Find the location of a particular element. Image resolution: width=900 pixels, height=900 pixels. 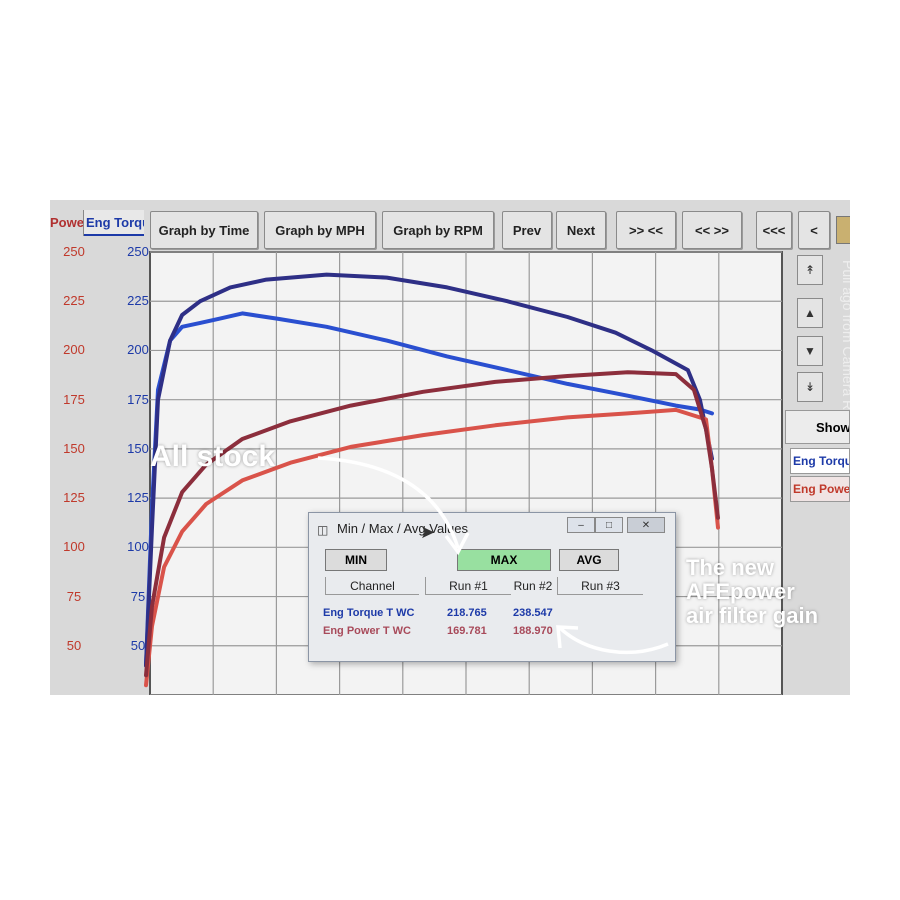

annotation-all-stock: All stock is located at coordinates (213, 456).